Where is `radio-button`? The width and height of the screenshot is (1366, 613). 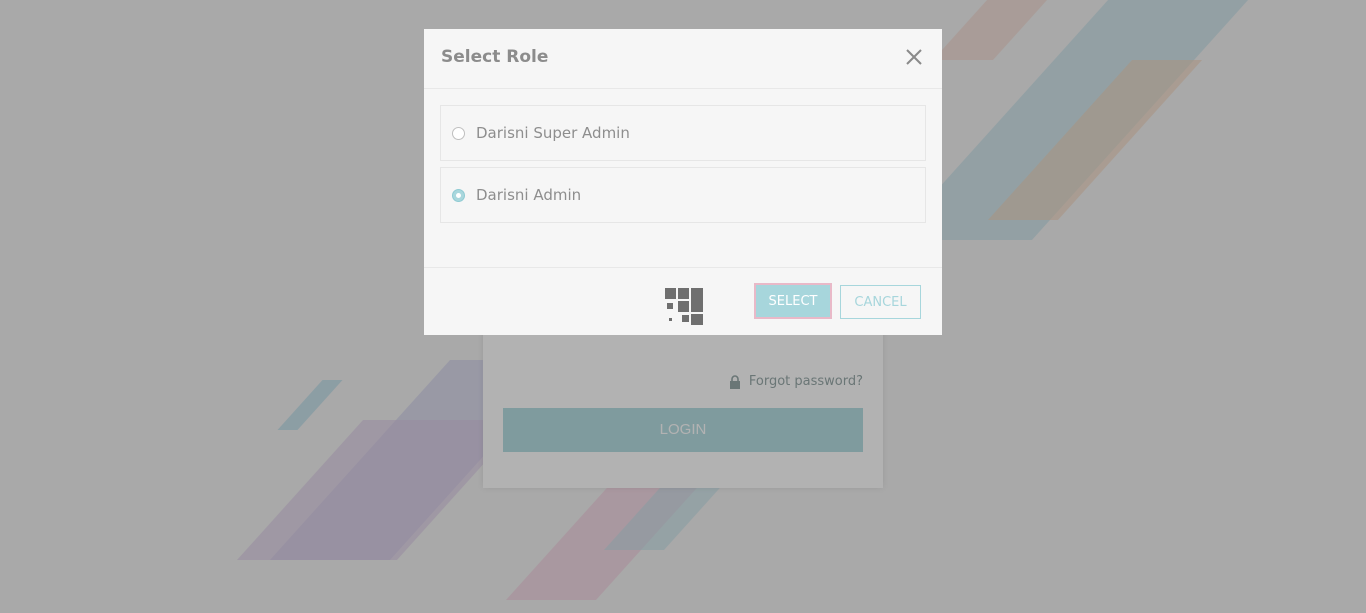
radio-button is located at coordinates (458, 133).